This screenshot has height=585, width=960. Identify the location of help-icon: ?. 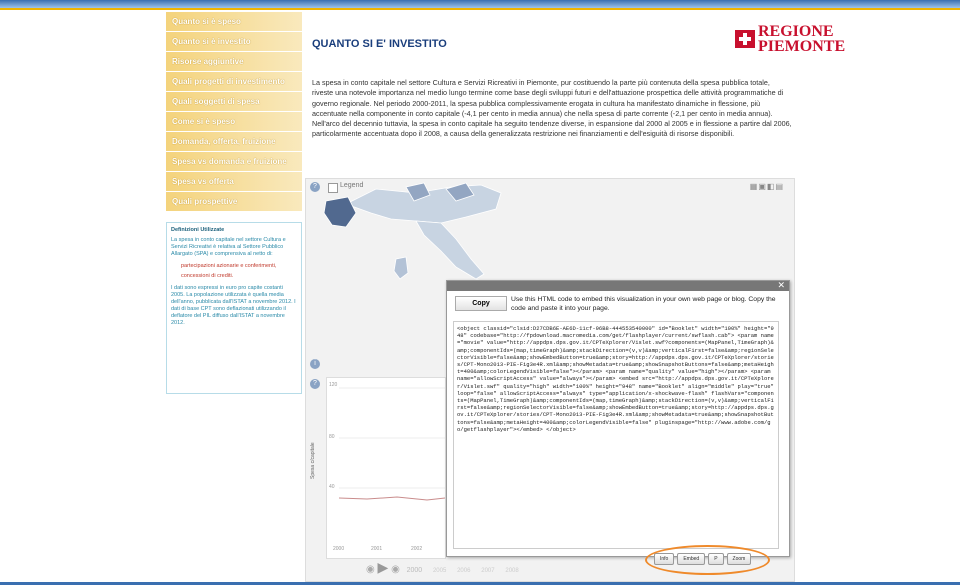
(315, 384).